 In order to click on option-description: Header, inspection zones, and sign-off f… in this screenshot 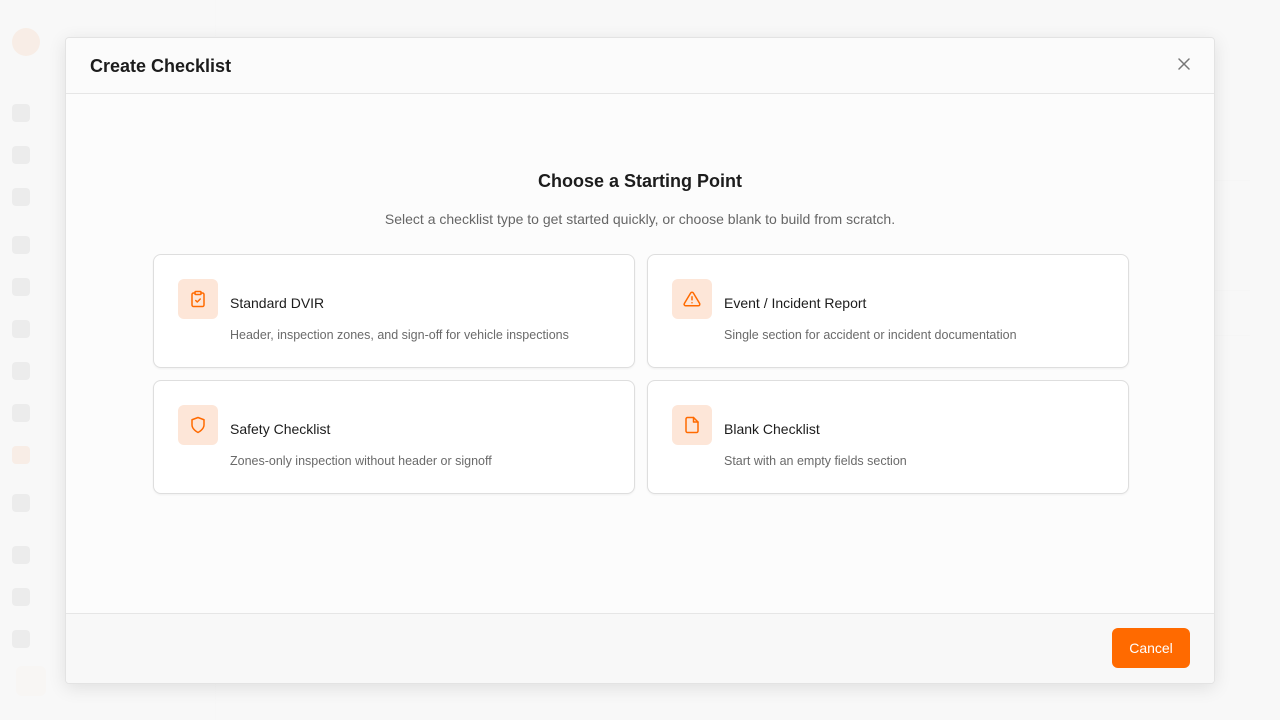, I will do `click(399, 335)`.